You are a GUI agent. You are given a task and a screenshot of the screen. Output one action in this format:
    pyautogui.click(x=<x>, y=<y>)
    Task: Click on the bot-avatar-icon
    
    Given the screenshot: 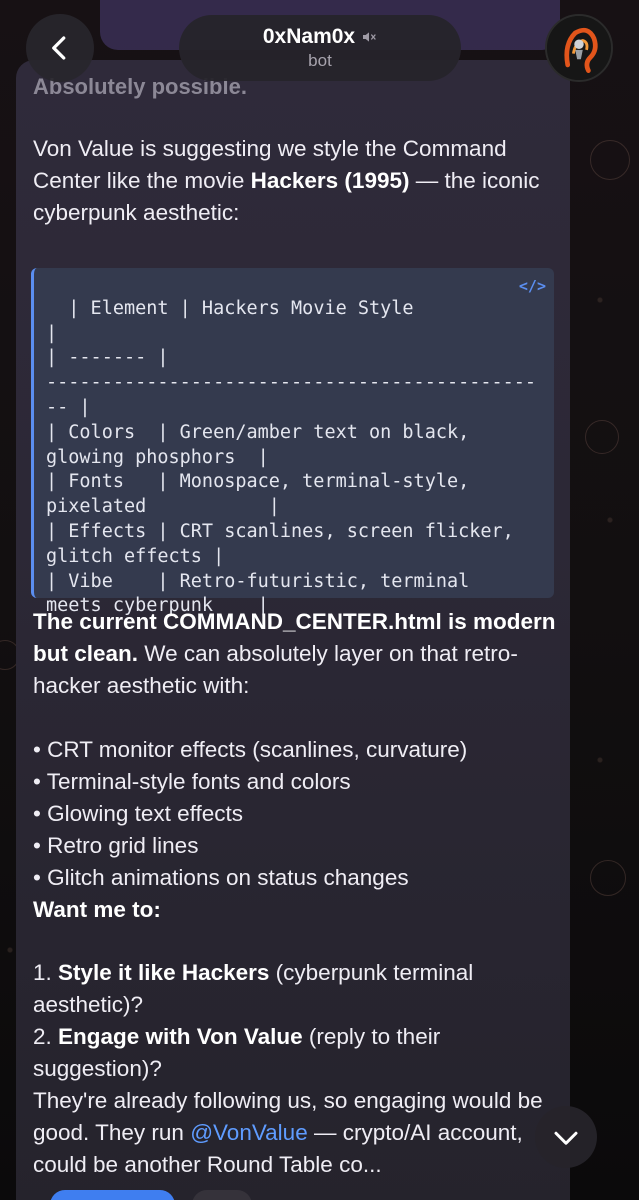 What is the action you would take?
    pyautogui.click(x=579, y=48)
    